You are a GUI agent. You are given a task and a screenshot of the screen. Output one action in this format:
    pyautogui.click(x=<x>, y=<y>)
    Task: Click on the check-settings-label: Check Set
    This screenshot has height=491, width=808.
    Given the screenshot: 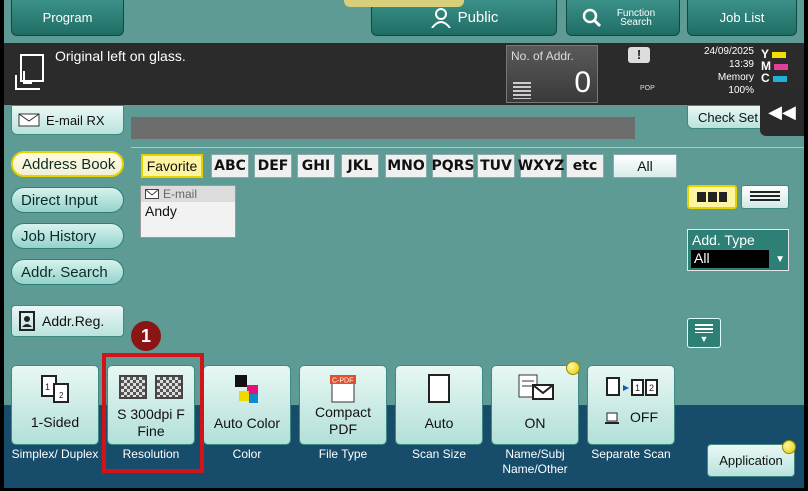 What is the action you would take?
    pyautogui.click(x=728, y=117)
    